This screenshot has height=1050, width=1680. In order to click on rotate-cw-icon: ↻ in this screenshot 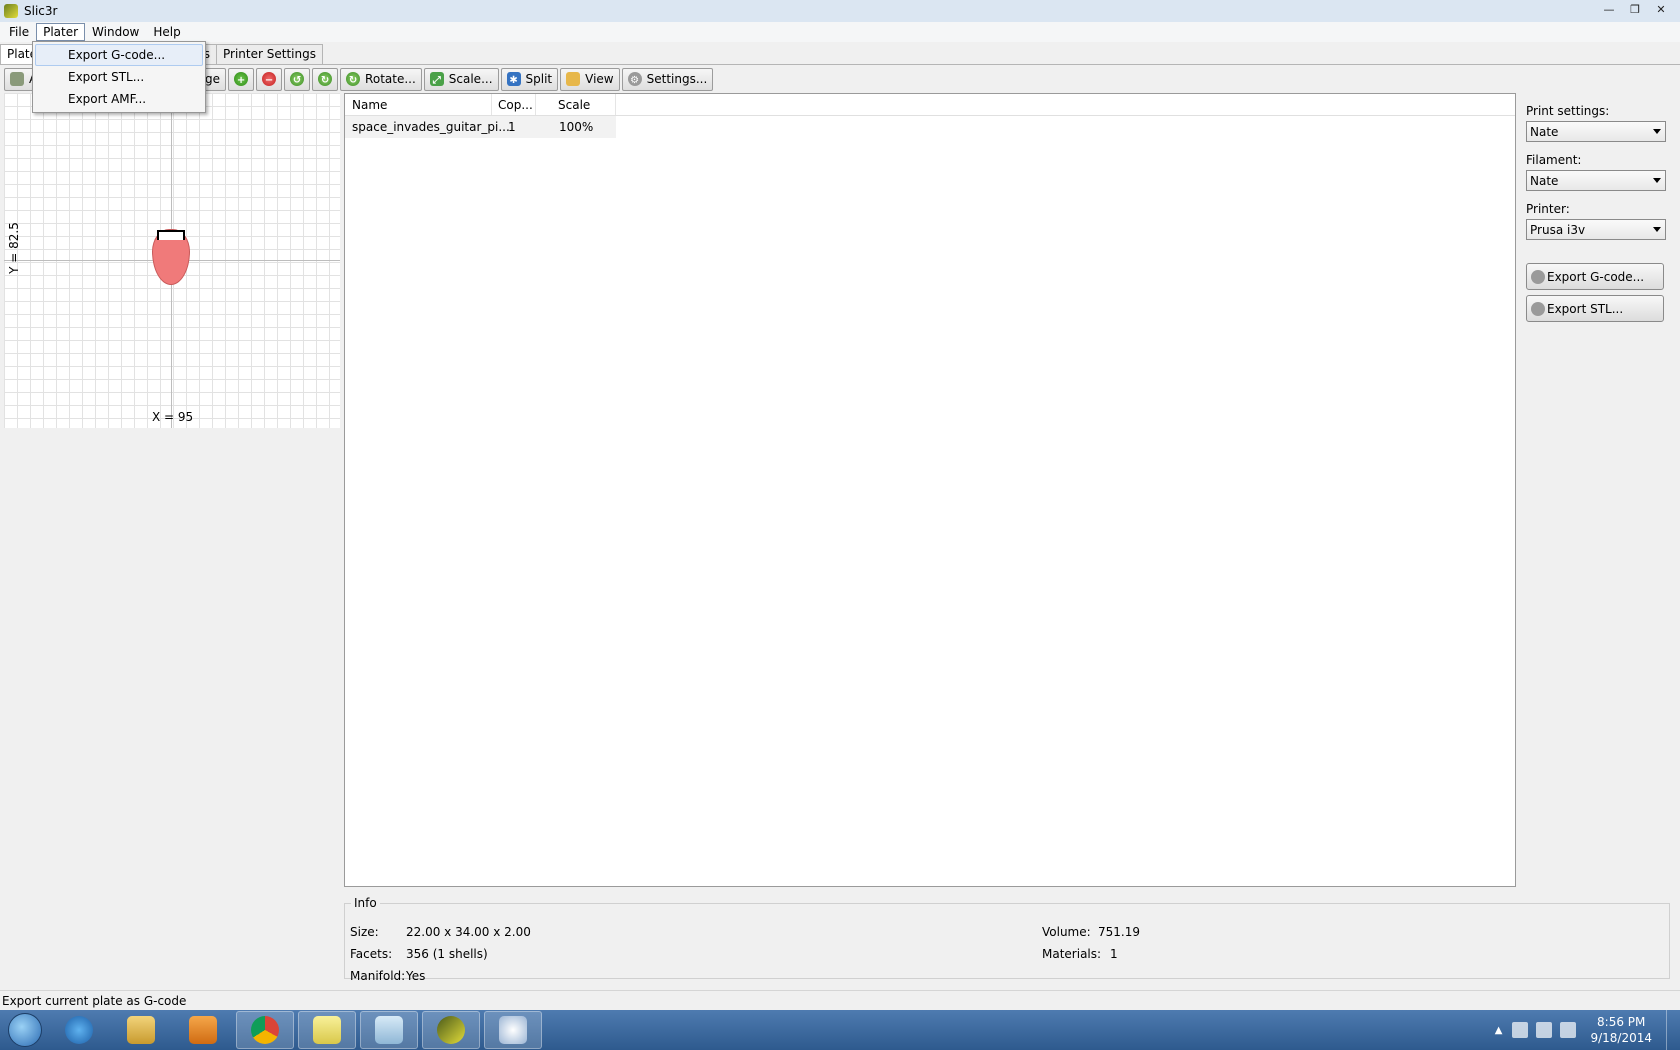, I will do `click(325, 79)`.